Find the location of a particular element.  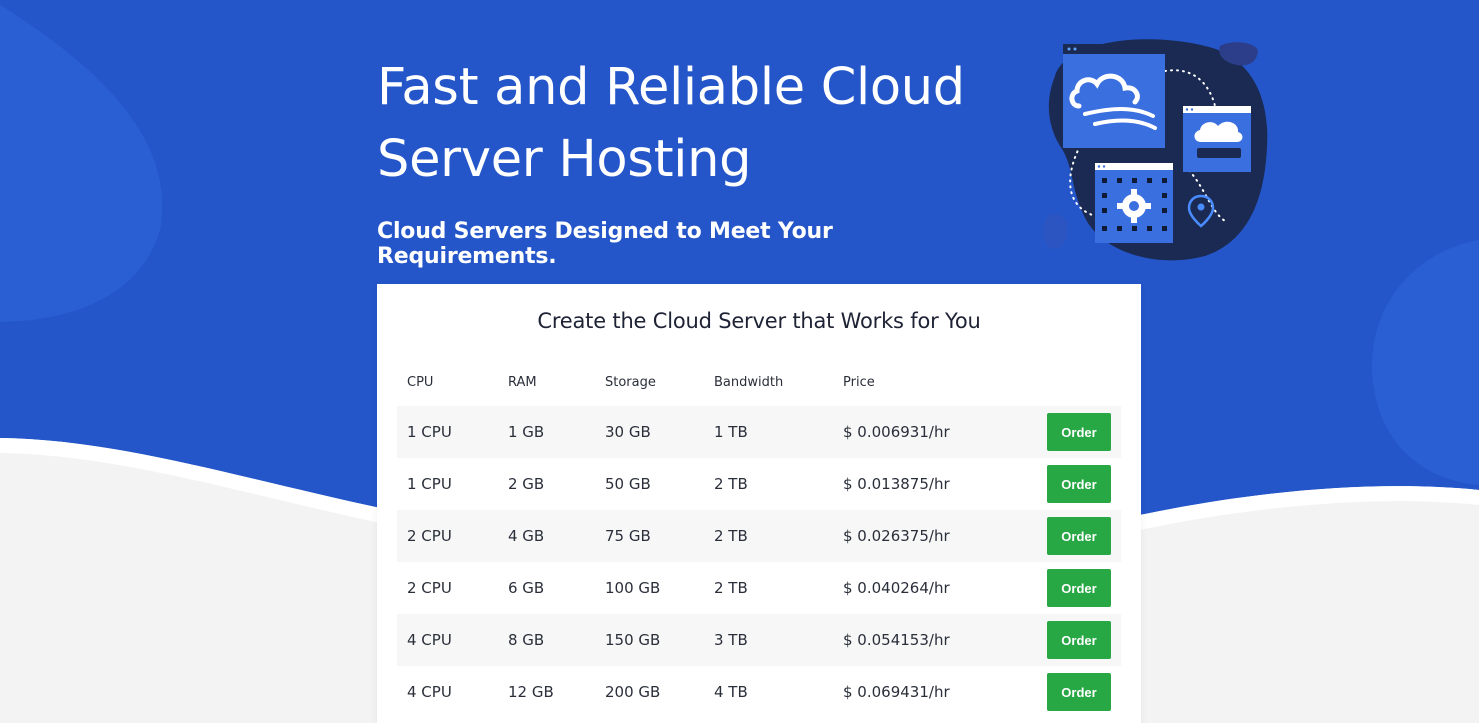

cell-price: $ 0.069431/hr is located at coordinates (896, 692).